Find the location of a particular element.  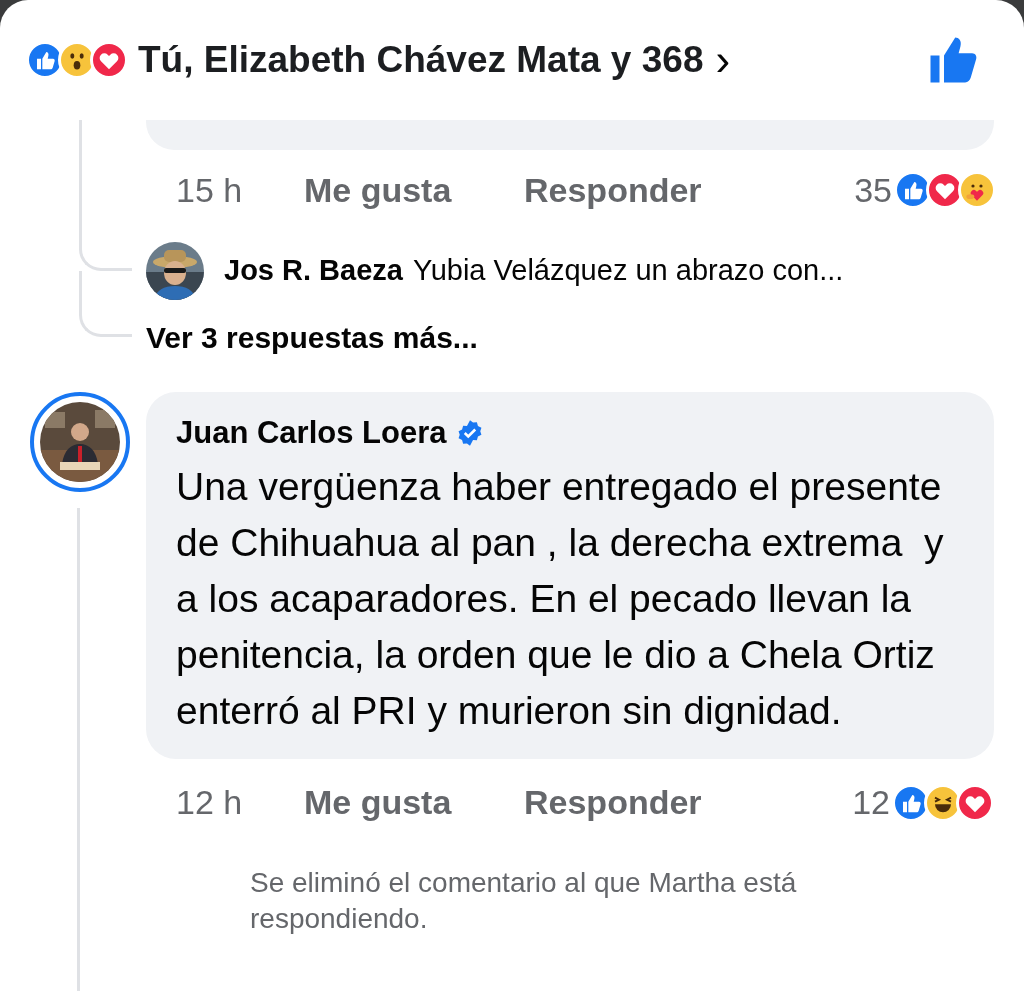

comment-time: 12 h is located at coordinates (210, 802).